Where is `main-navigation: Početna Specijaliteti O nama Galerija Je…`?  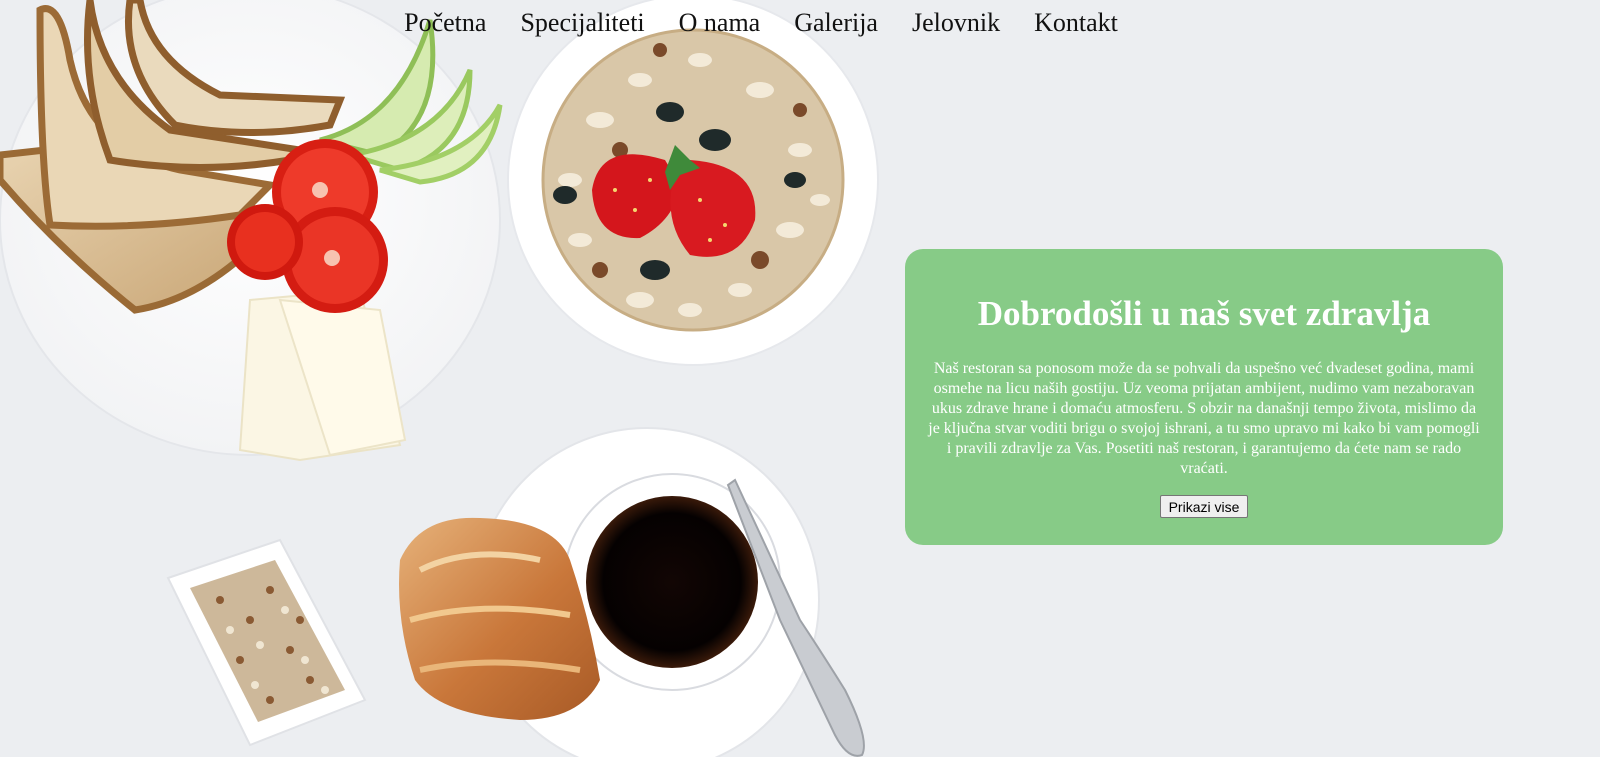
main-navigation: Početna Specijaliteti O nama Galerija Je… is located at coordinates (800, 23).